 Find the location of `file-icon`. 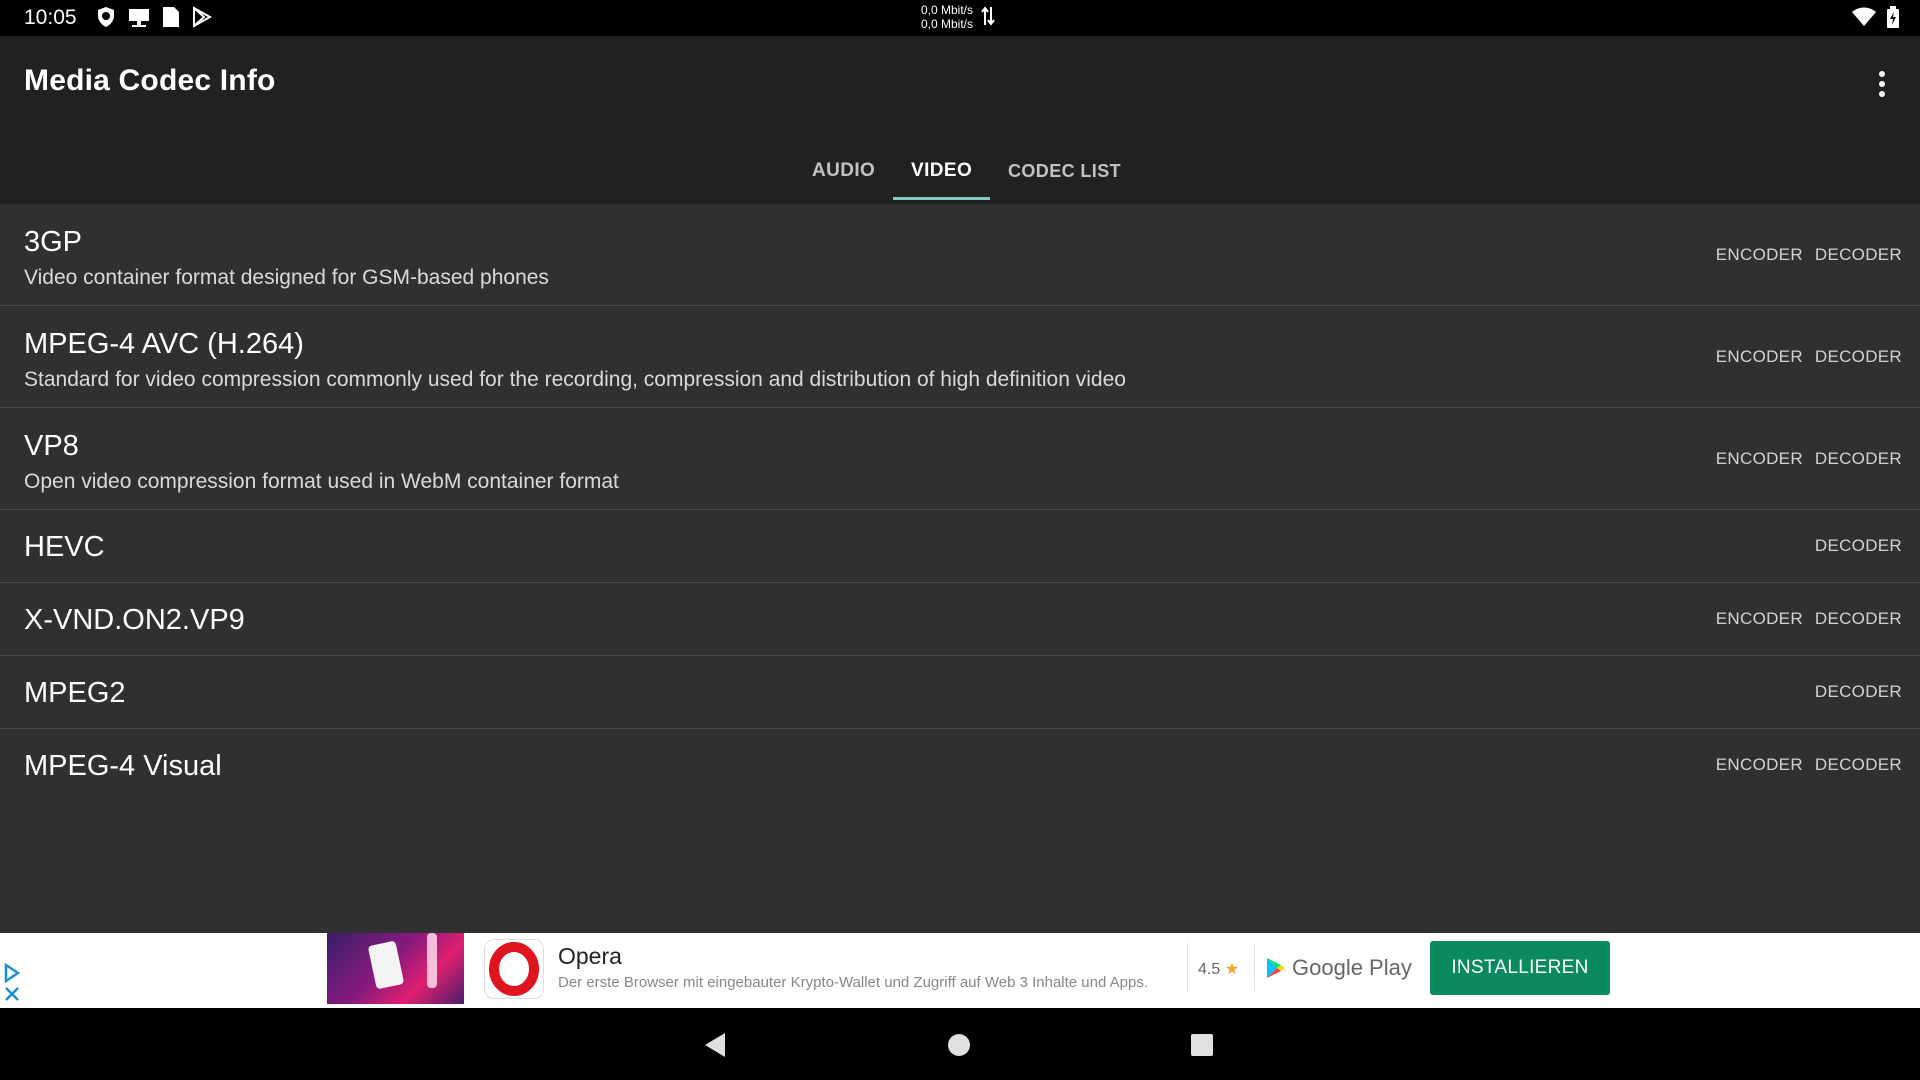

file-icon is located at coordinates (171, 17).